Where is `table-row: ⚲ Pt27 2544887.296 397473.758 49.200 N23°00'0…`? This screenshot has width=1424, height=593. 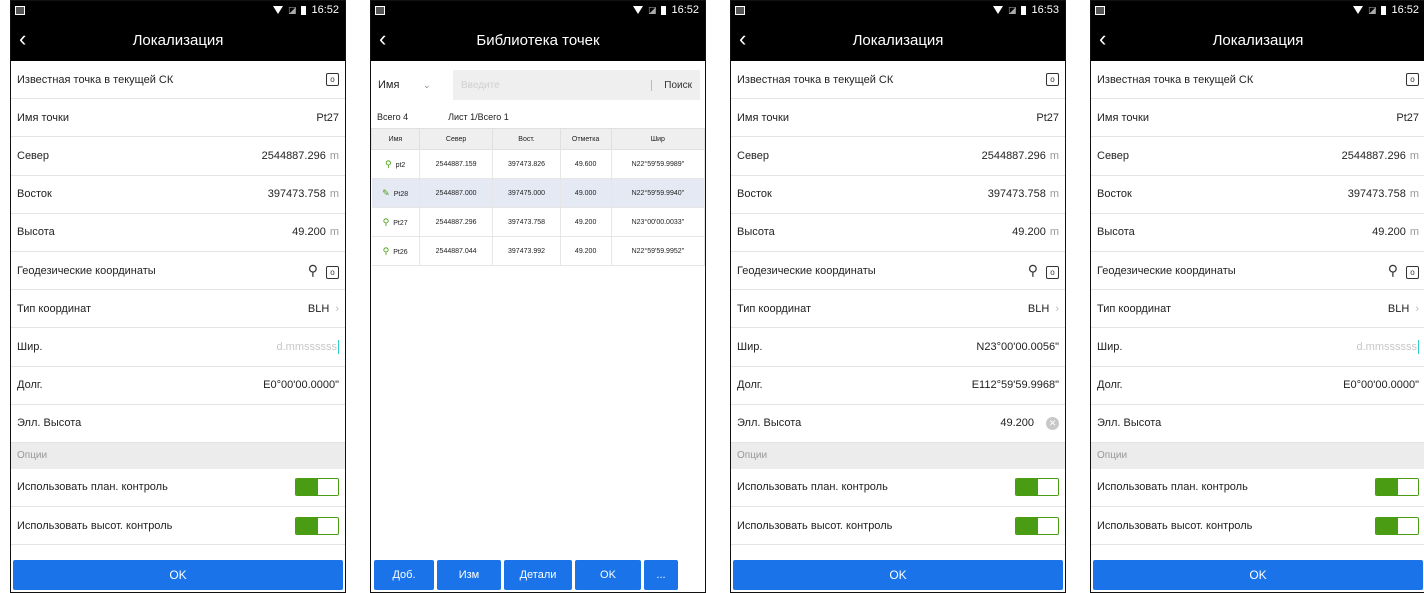
table-row: ⚲ Pt27 2544887.296 397473.758 49.200 N23°00'0… is located at coordinates (538, 222).